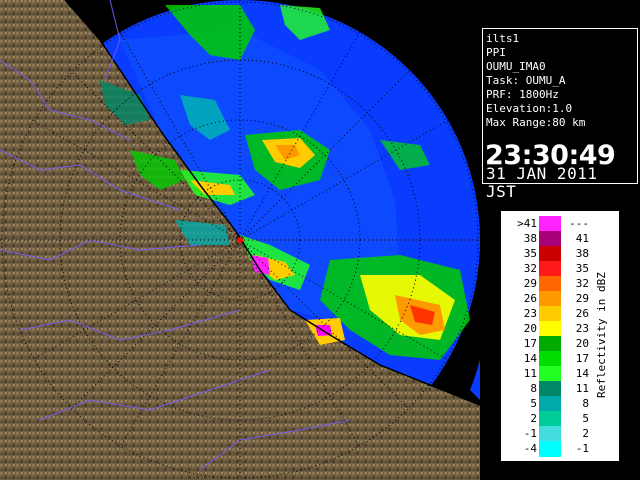 This screenshot has width=640, height=480. What do you see at coordinates (529, 108) in the screenshot?
I see `elevation-value: Elevation:1.0` at bounding box center [529, 108].